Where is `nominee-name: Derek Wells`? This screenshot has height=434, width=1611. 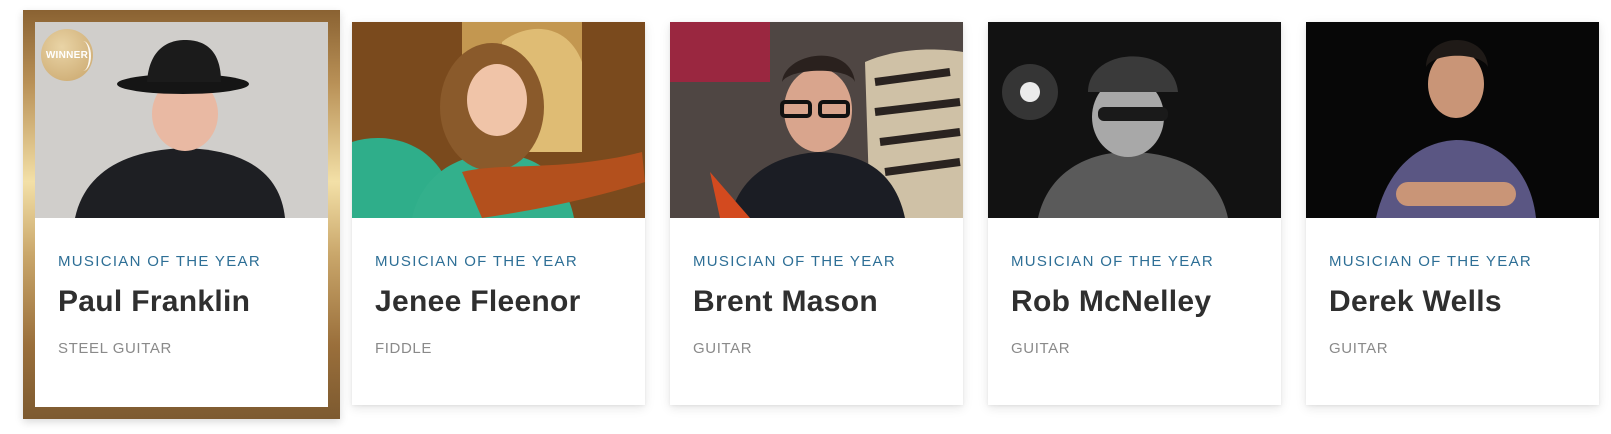 nominee-name: Derek Wells is located at coordinates (1415, 302).